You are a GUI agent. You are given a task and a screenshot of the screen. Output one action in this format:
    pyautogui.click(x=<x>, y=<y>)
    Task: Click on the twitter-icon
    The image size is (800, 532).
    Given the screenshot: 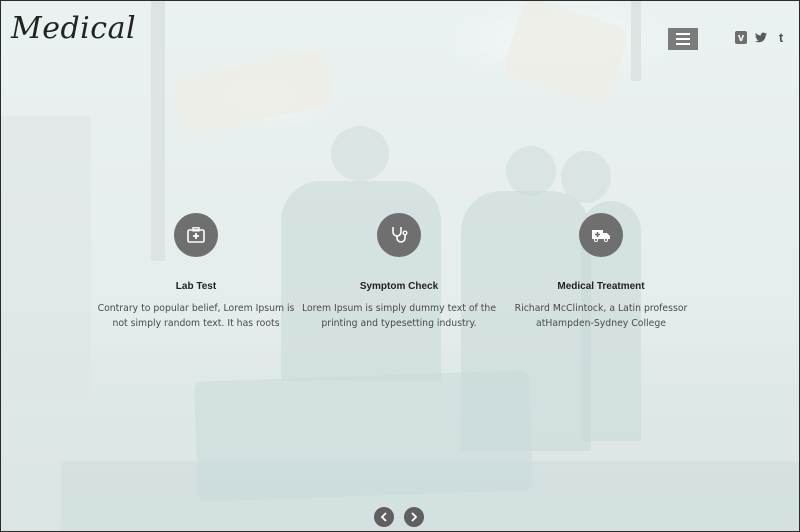 What is the action you would take?
    pyautogui.click(x=761, y=37)
    